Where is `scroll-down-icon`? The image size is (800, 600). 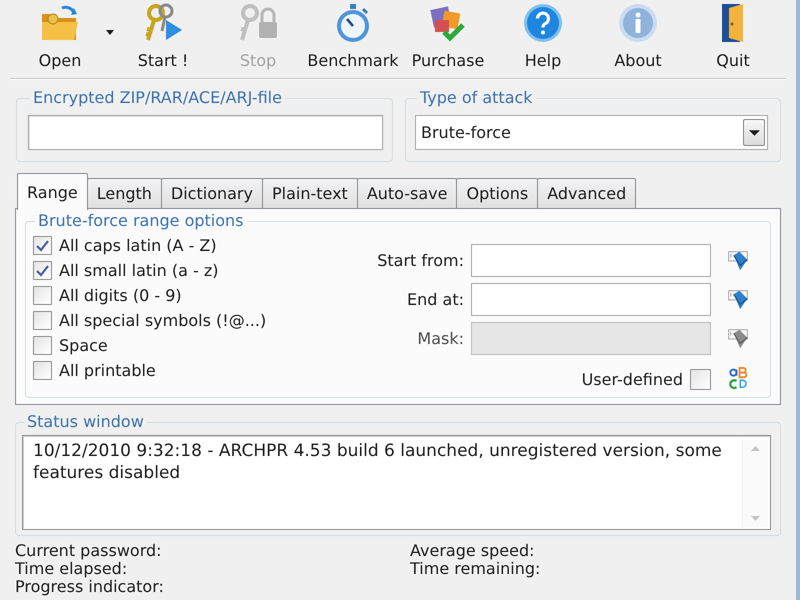 scroll-down-icon is located at coordinates (755, 518).